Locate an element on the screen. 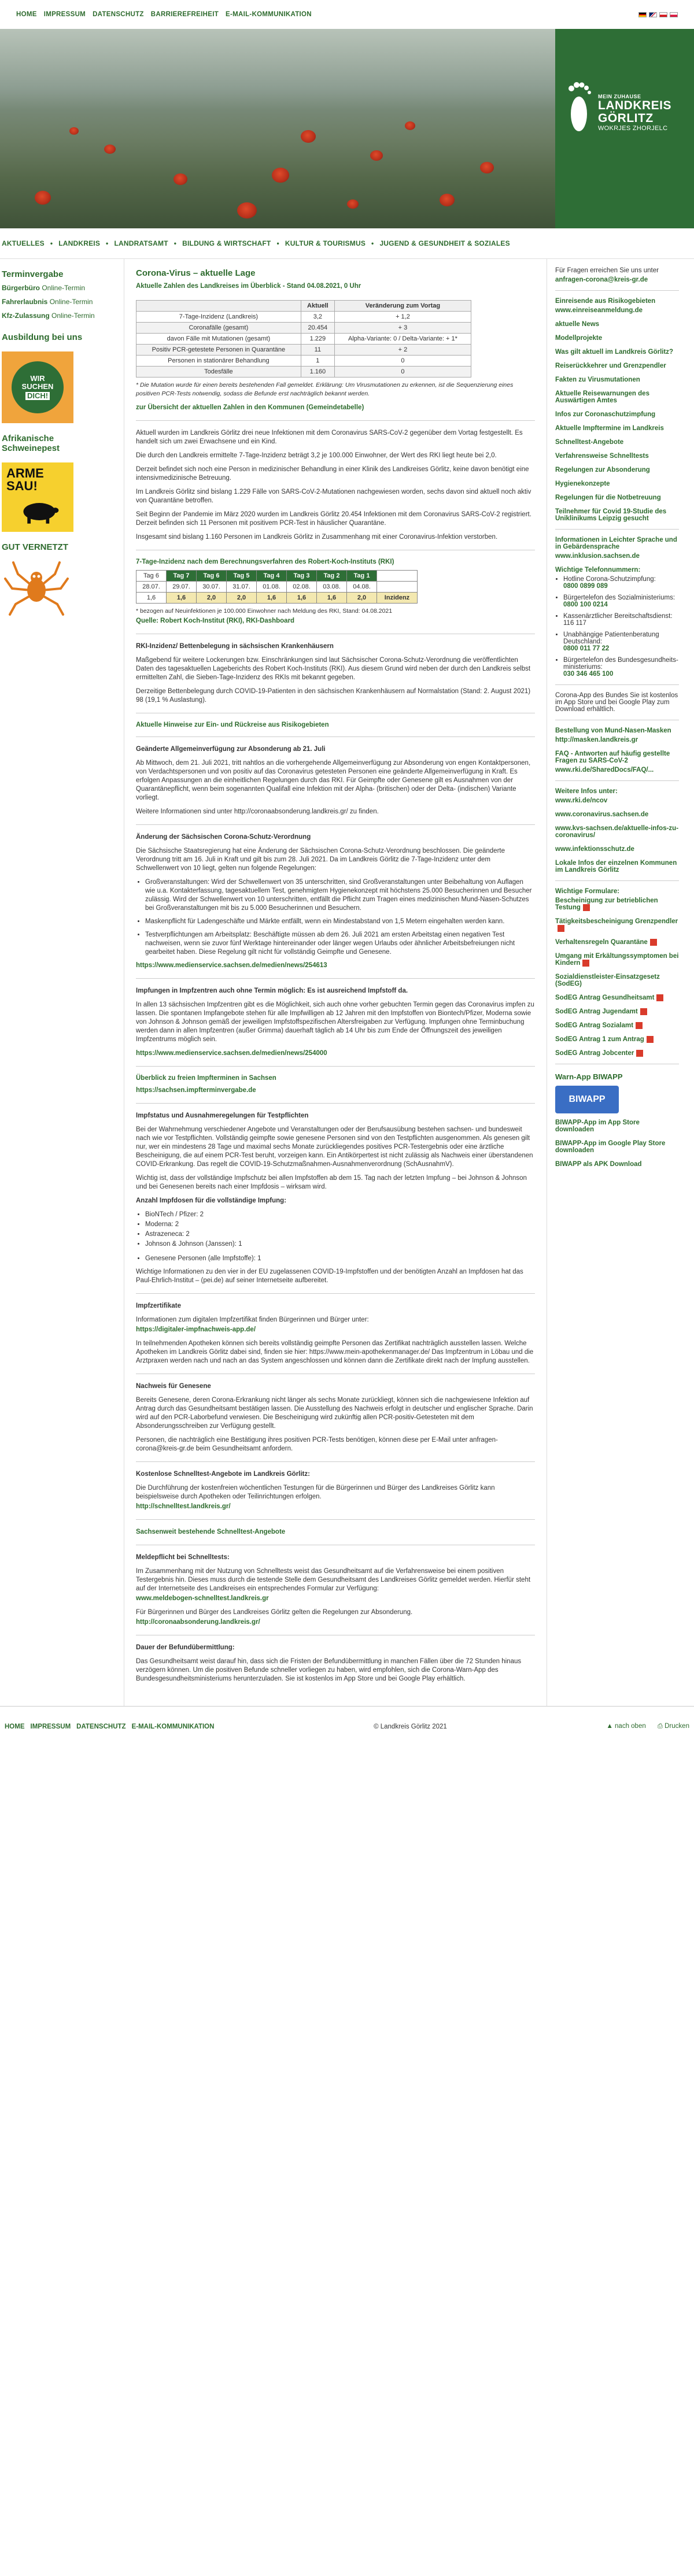 The height and width of the screenshot is (2576, 694). flag-en-icon is located at coordinates (653, 14).